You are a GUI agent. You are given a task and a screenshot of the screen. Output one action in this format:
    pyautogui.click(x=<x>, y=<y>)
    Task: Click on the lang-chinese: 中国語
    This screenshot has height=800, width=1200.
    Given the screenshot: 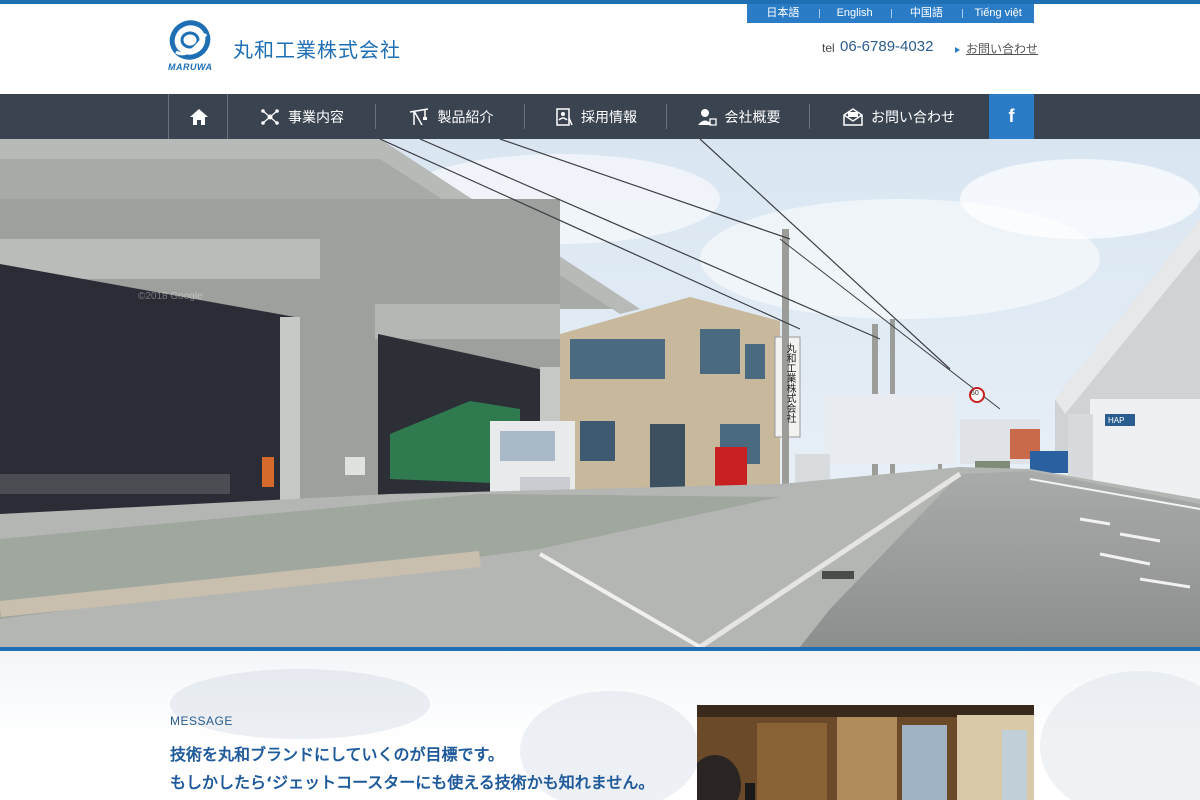 What is the action you would take?
    pyautogui.click(x=926, y=13)
    